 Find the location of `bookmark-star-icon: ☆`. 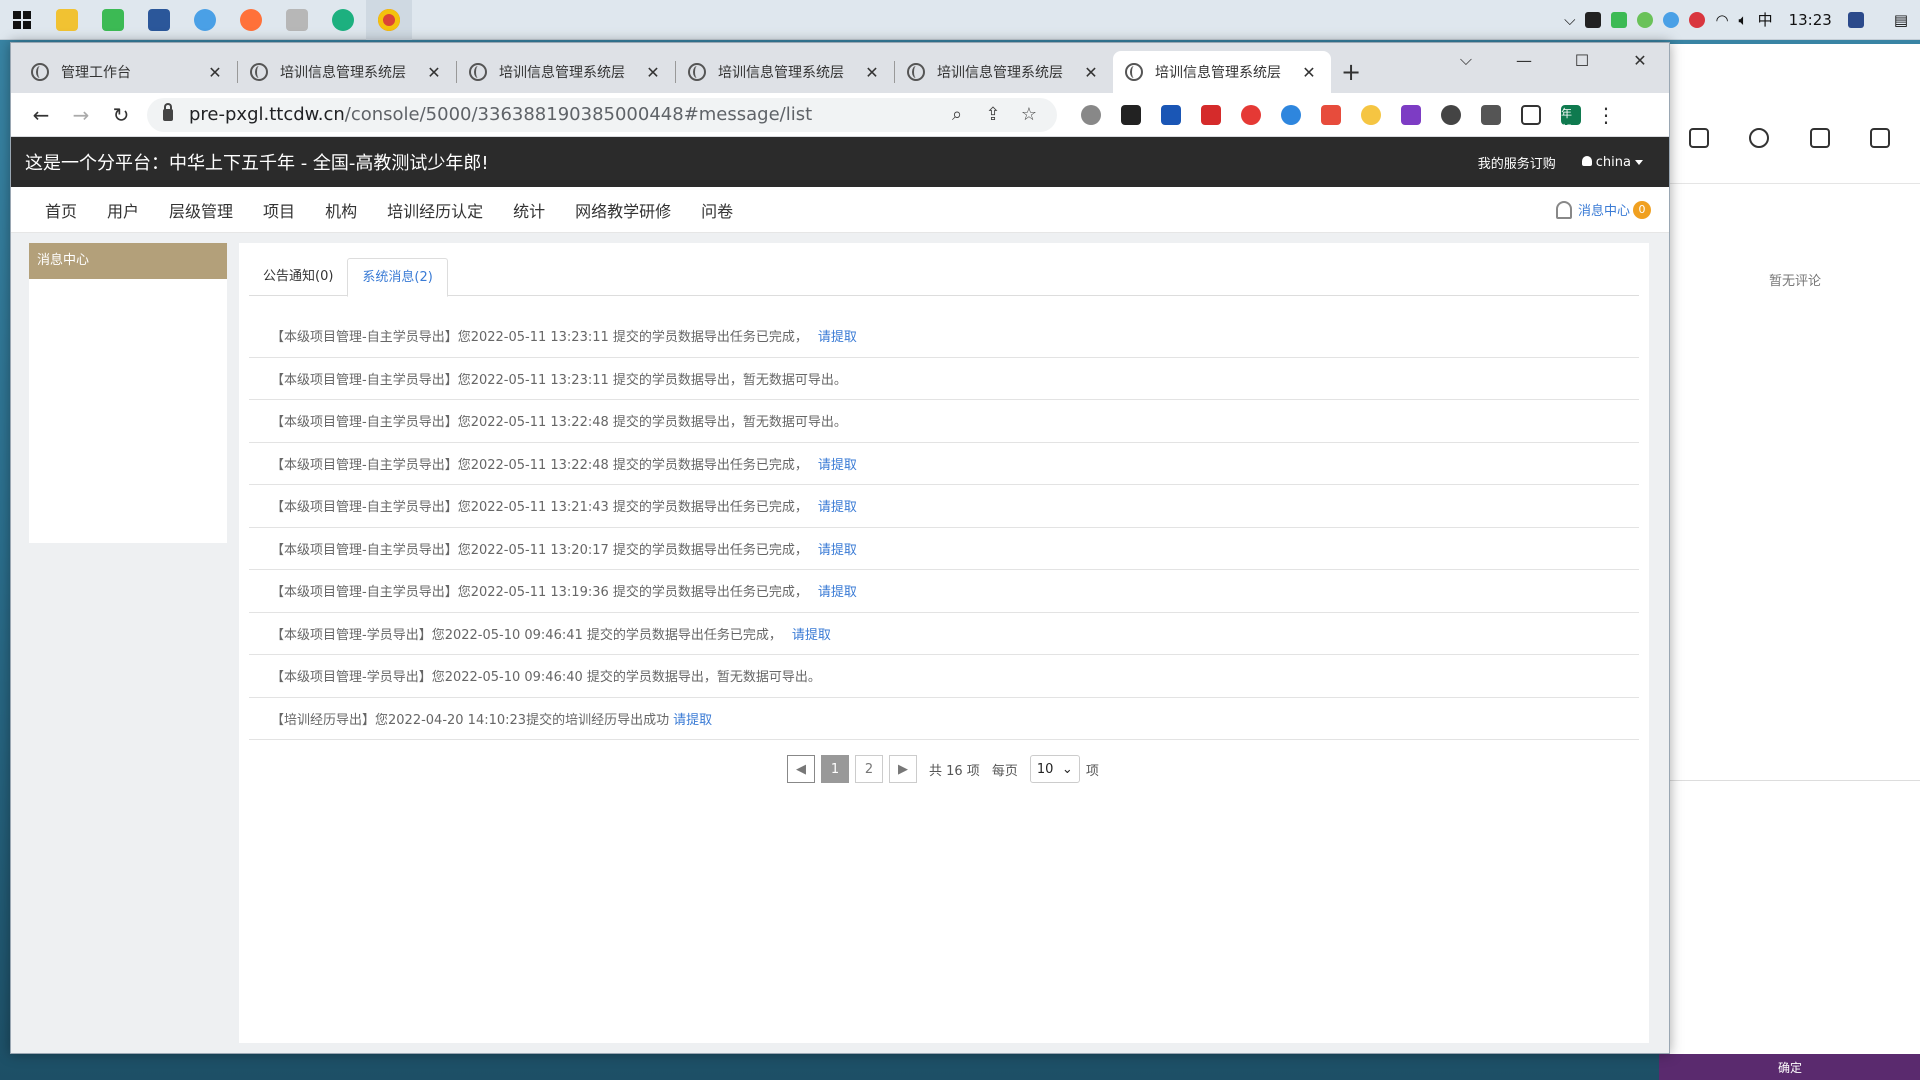

bookmark-star-icon: ☆ is located at coordinates (1029, 114).